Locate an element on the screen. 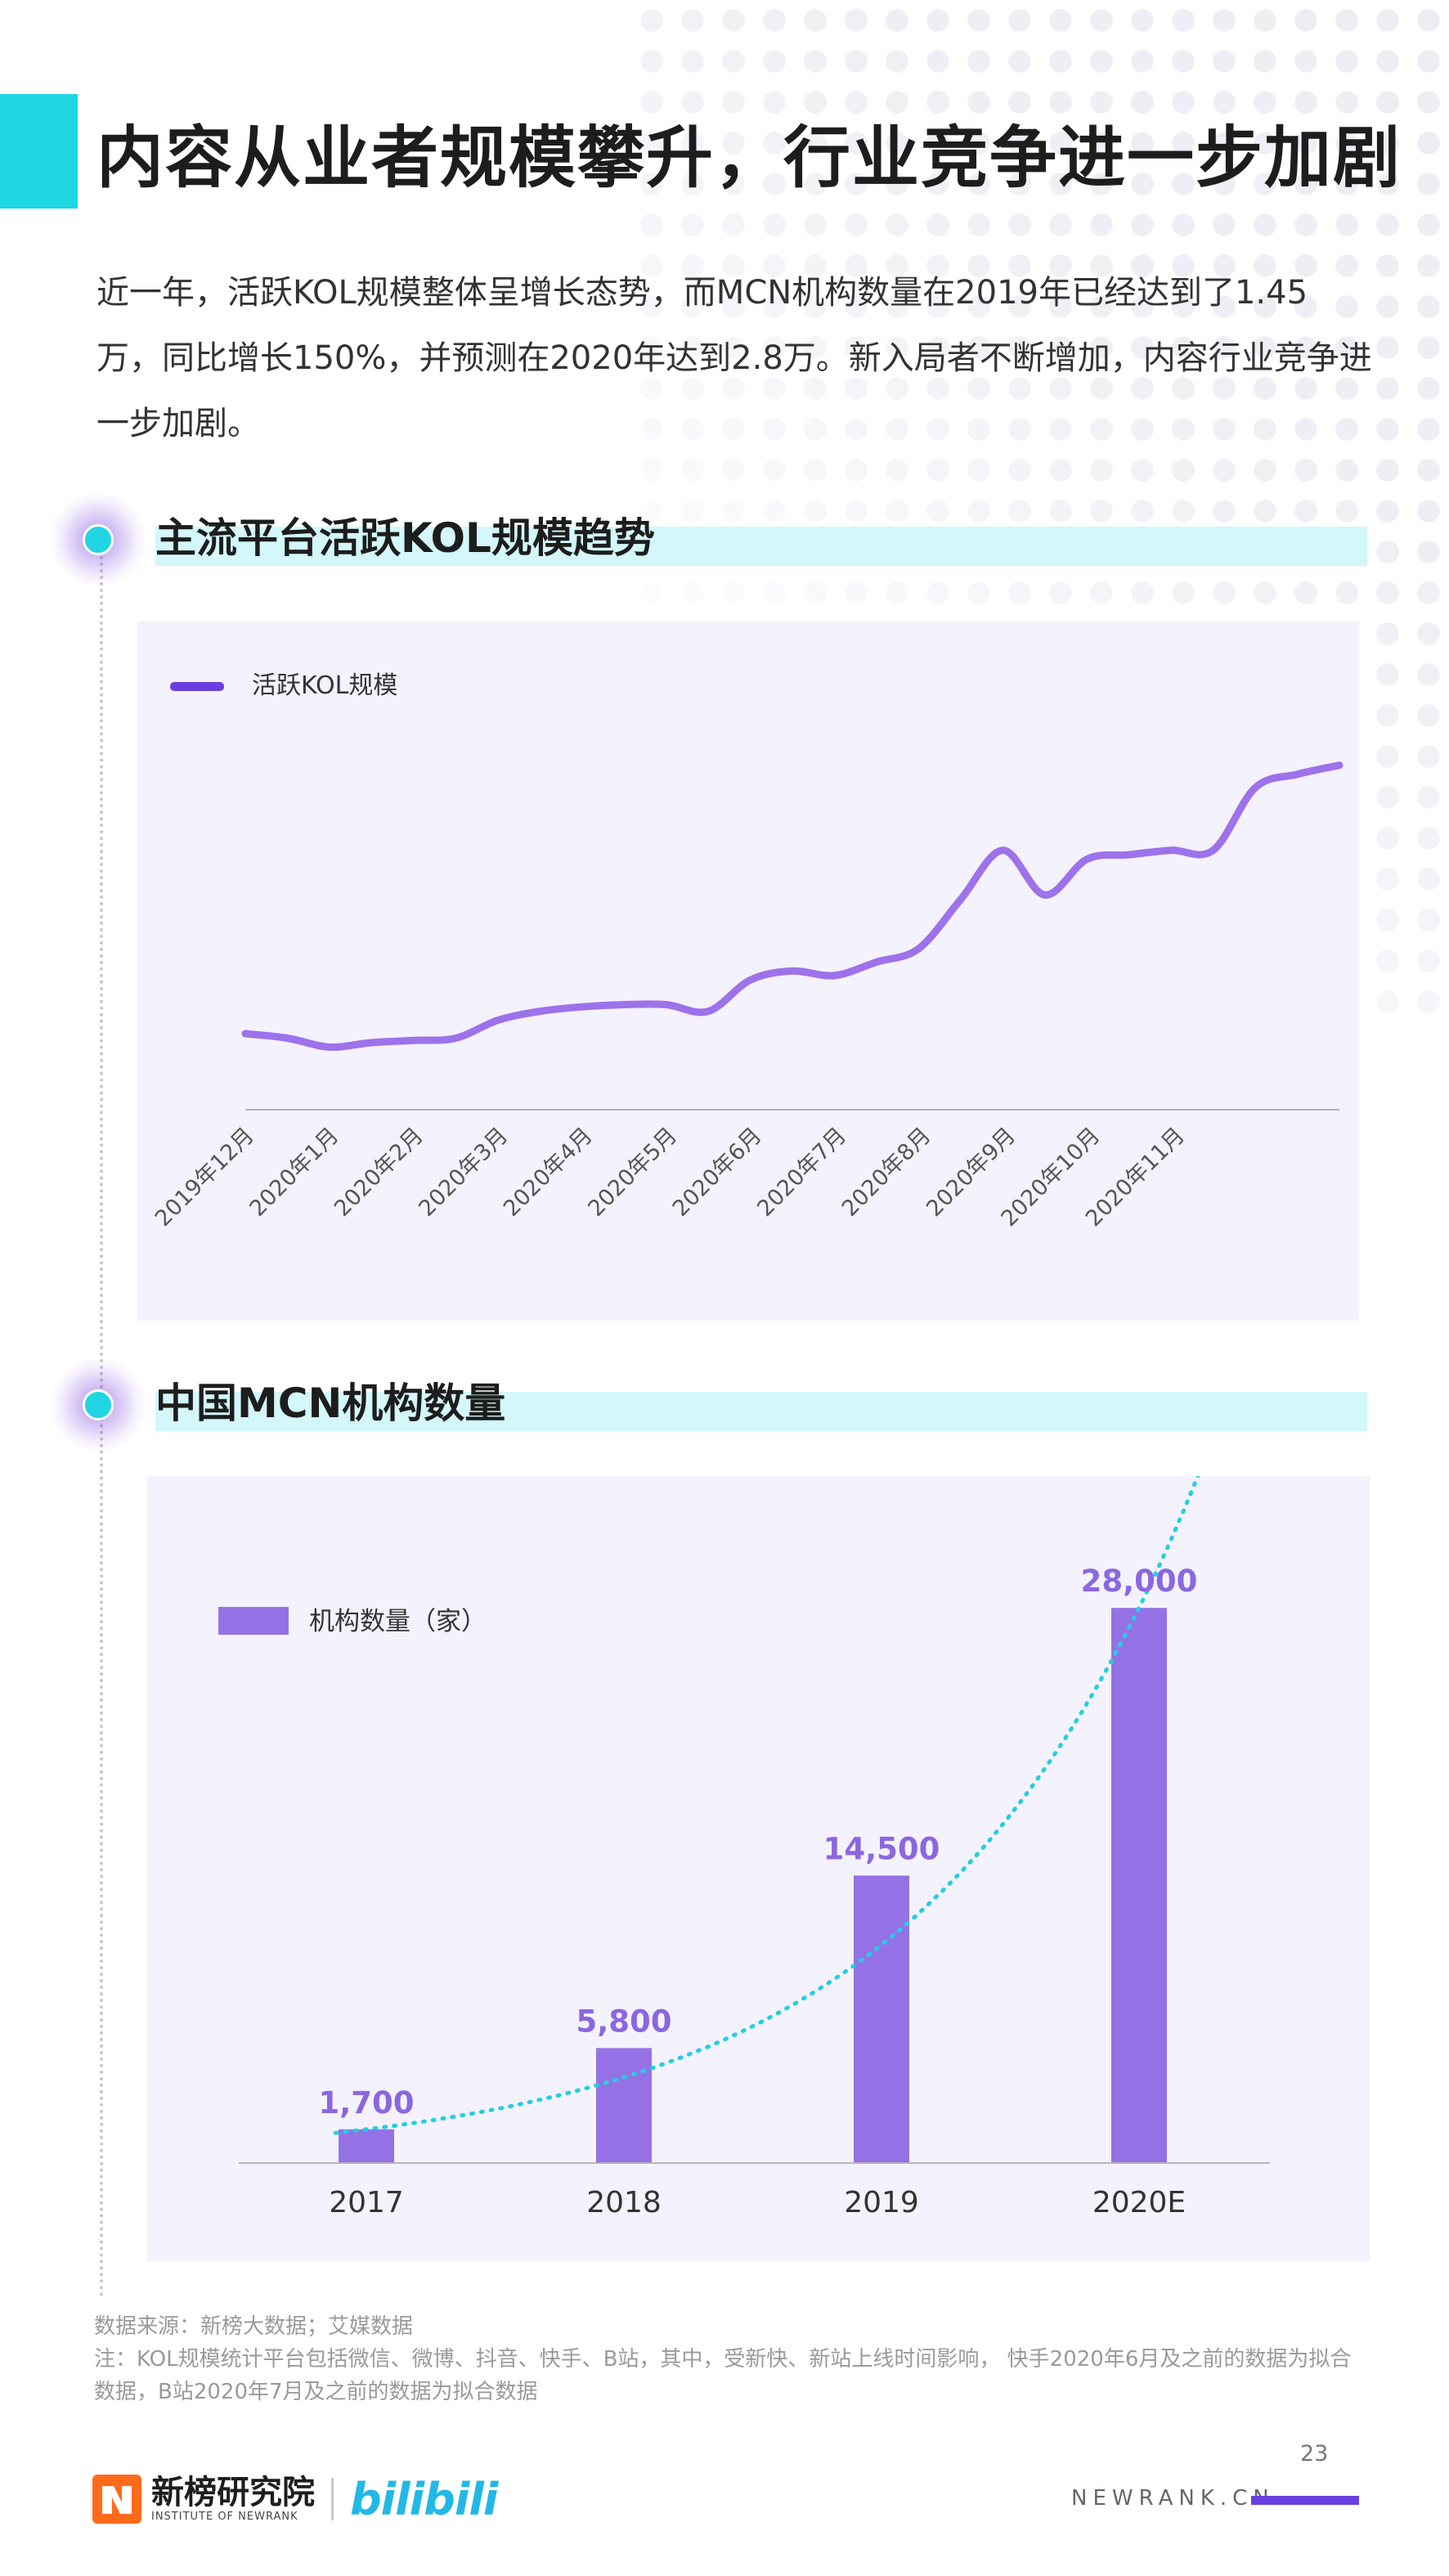 This screenshot has width=1449, height=2576. kol-x-tick-label: 2020年6月 is located at coordinates (717, 1172).